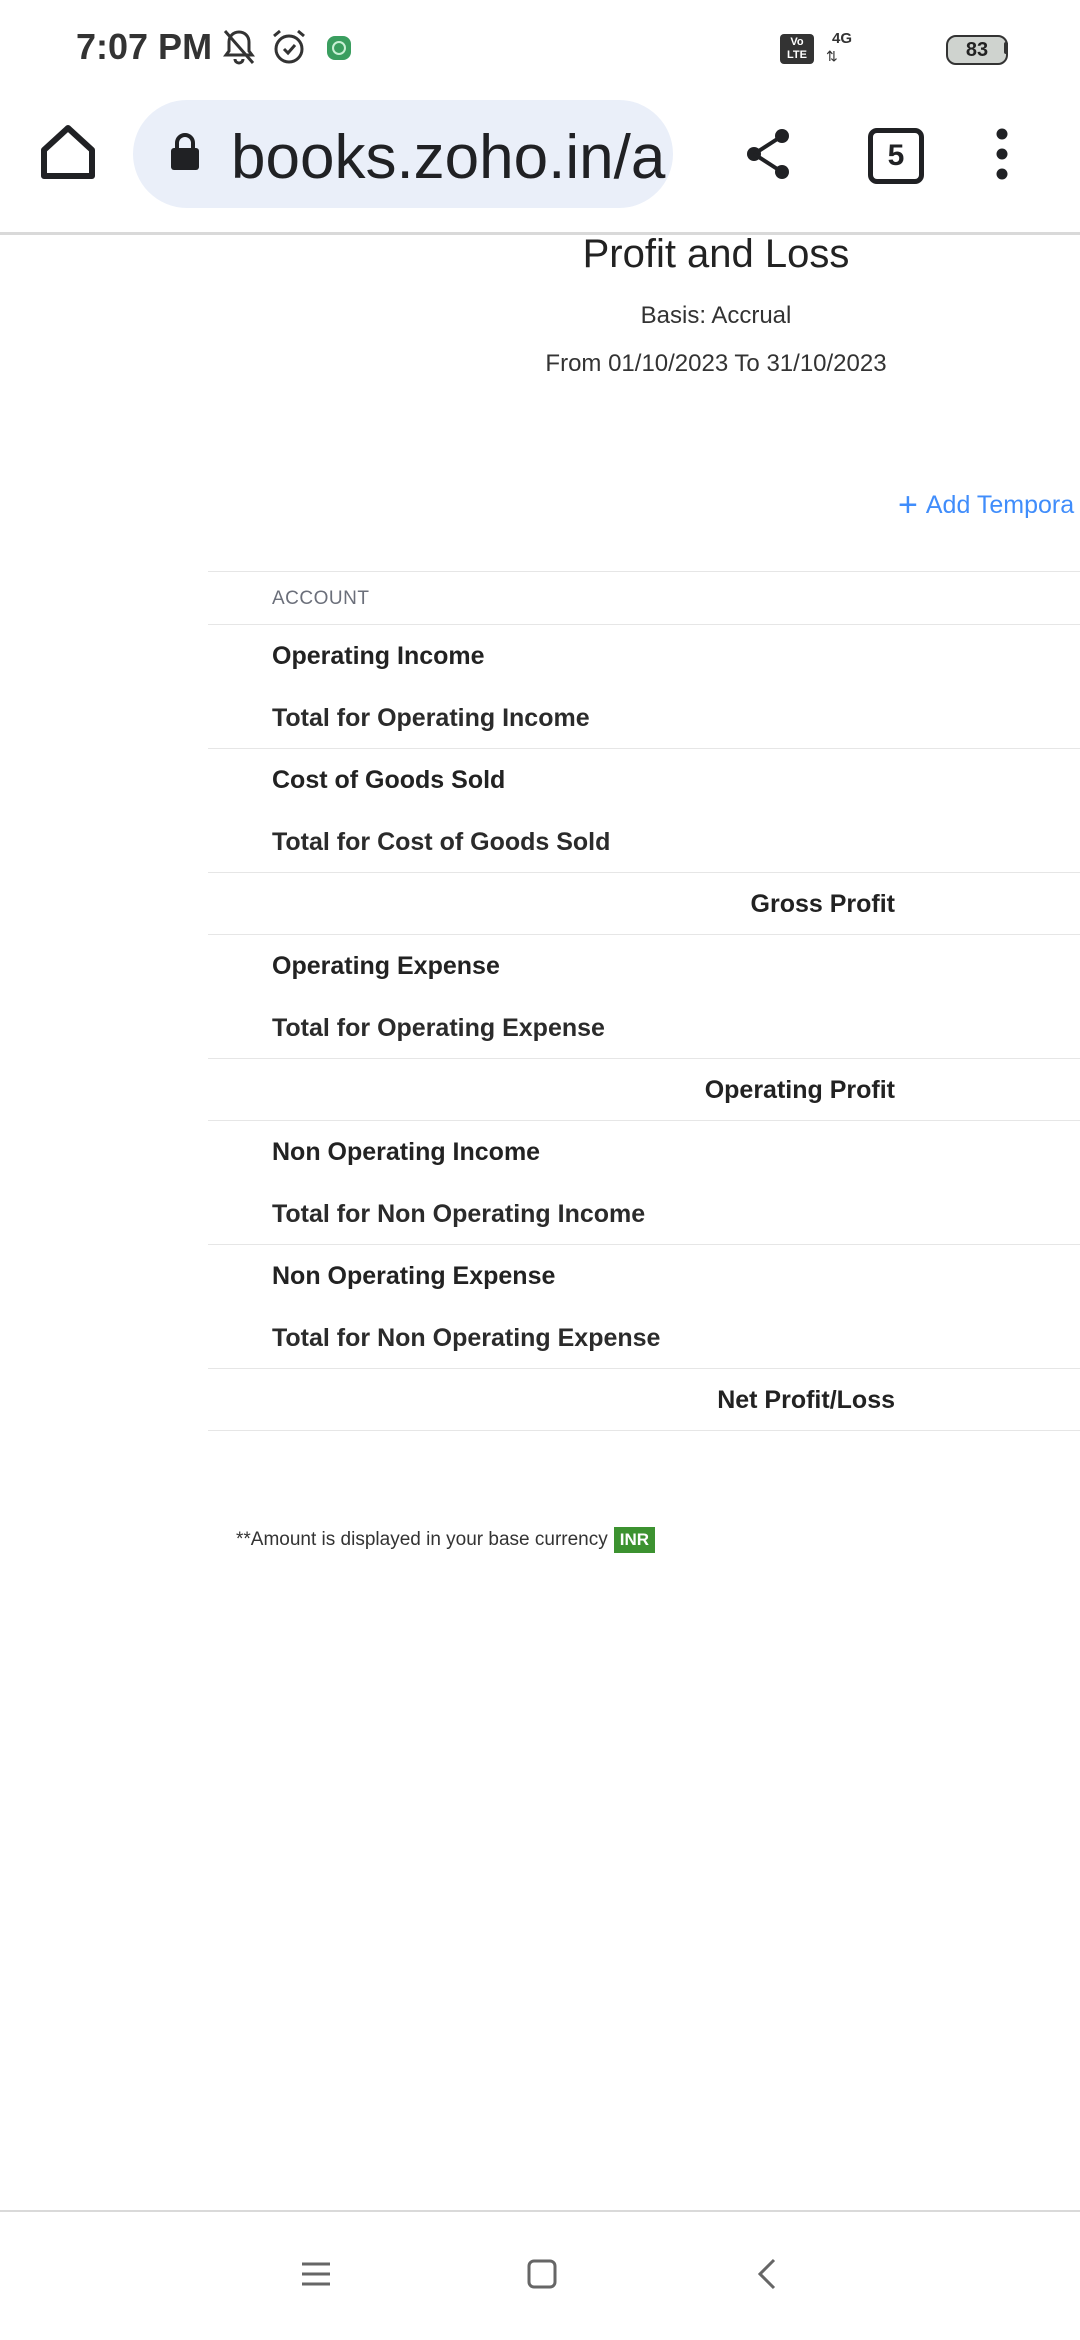 The image size is (1080, 2340). Describe the element at coordinates (339, 48) in the screenshot. I see `app-notification-icon` at that location.